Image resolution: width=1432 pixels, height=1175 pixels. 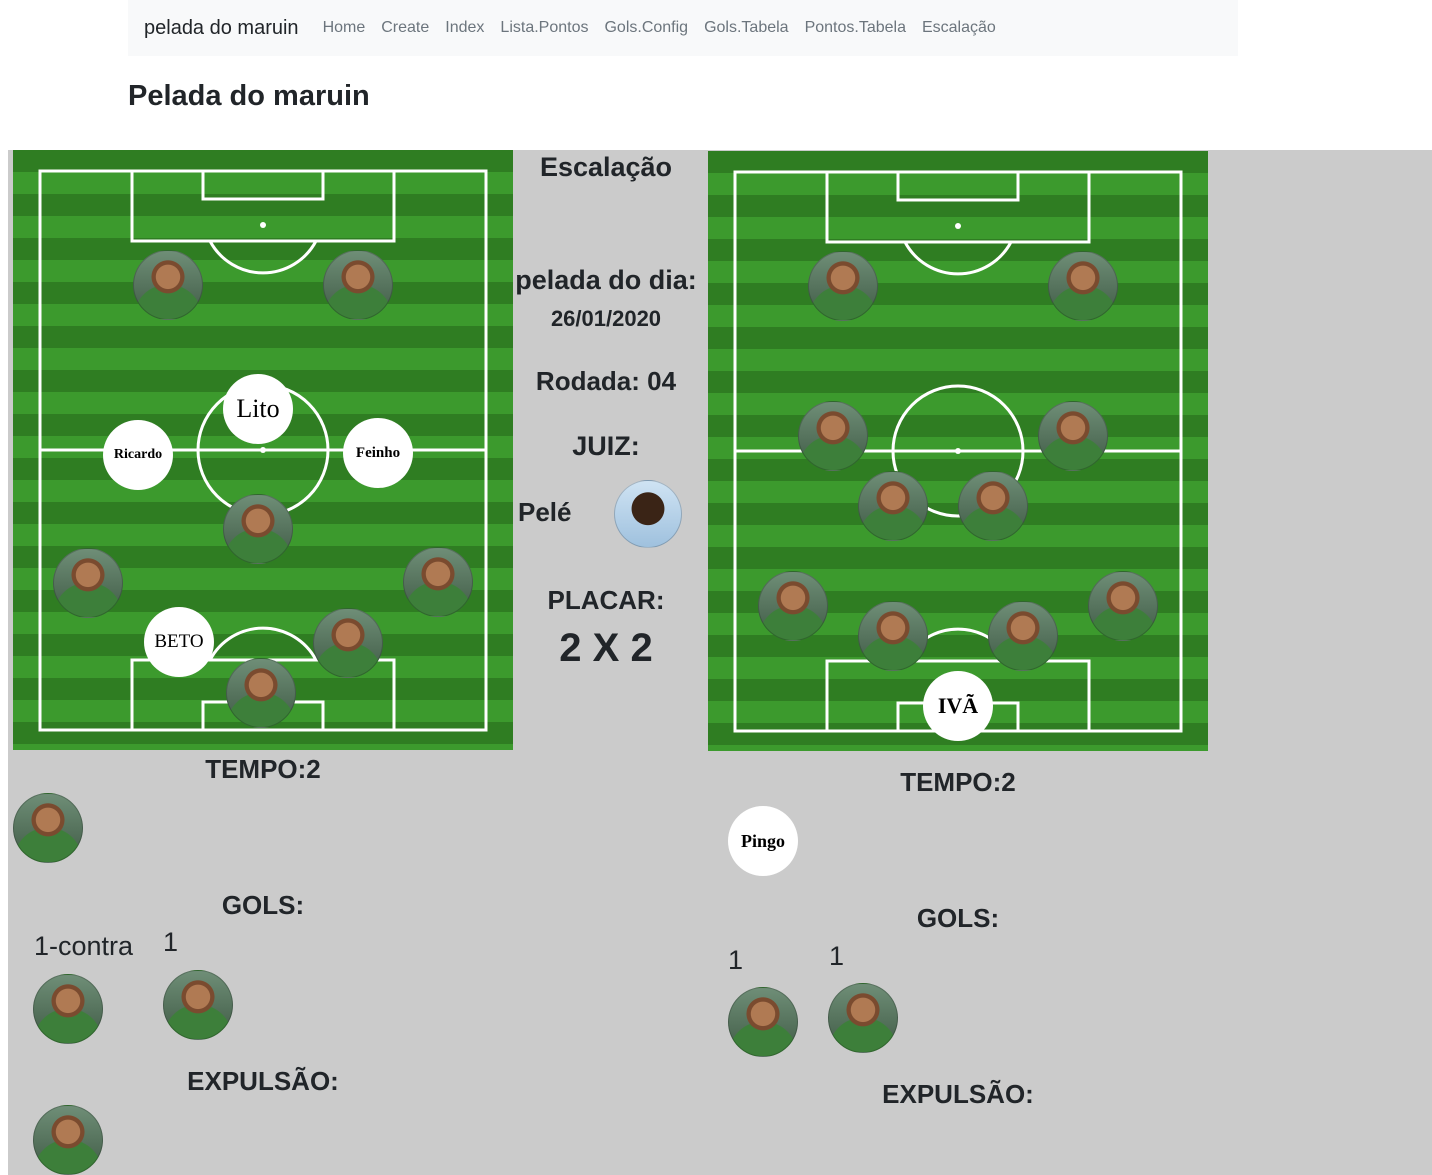 What do you see at coordinates (606, 318) in the screenshot?
I see `match-date: 26/01/2020` at bounding box center [606, 318].